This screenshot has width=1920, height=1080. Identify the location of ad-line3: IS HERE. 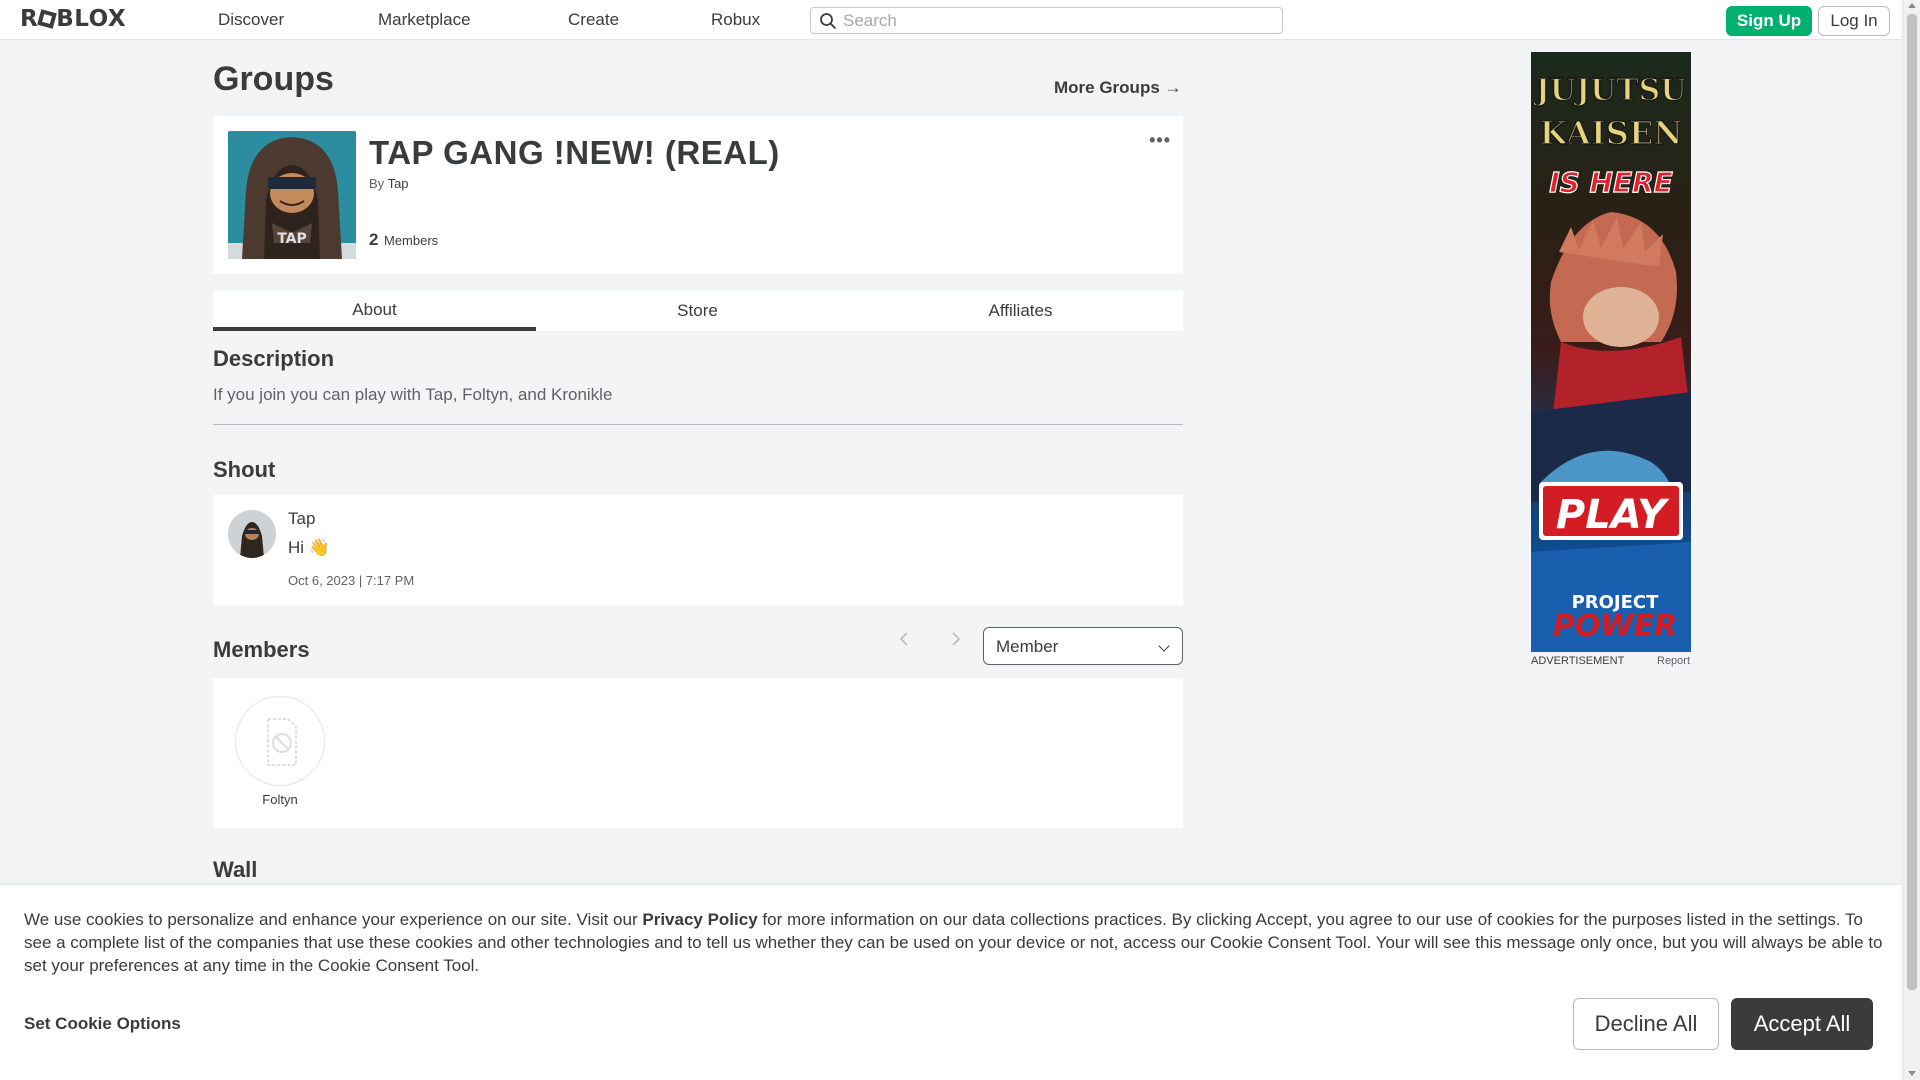
(1611, 182).